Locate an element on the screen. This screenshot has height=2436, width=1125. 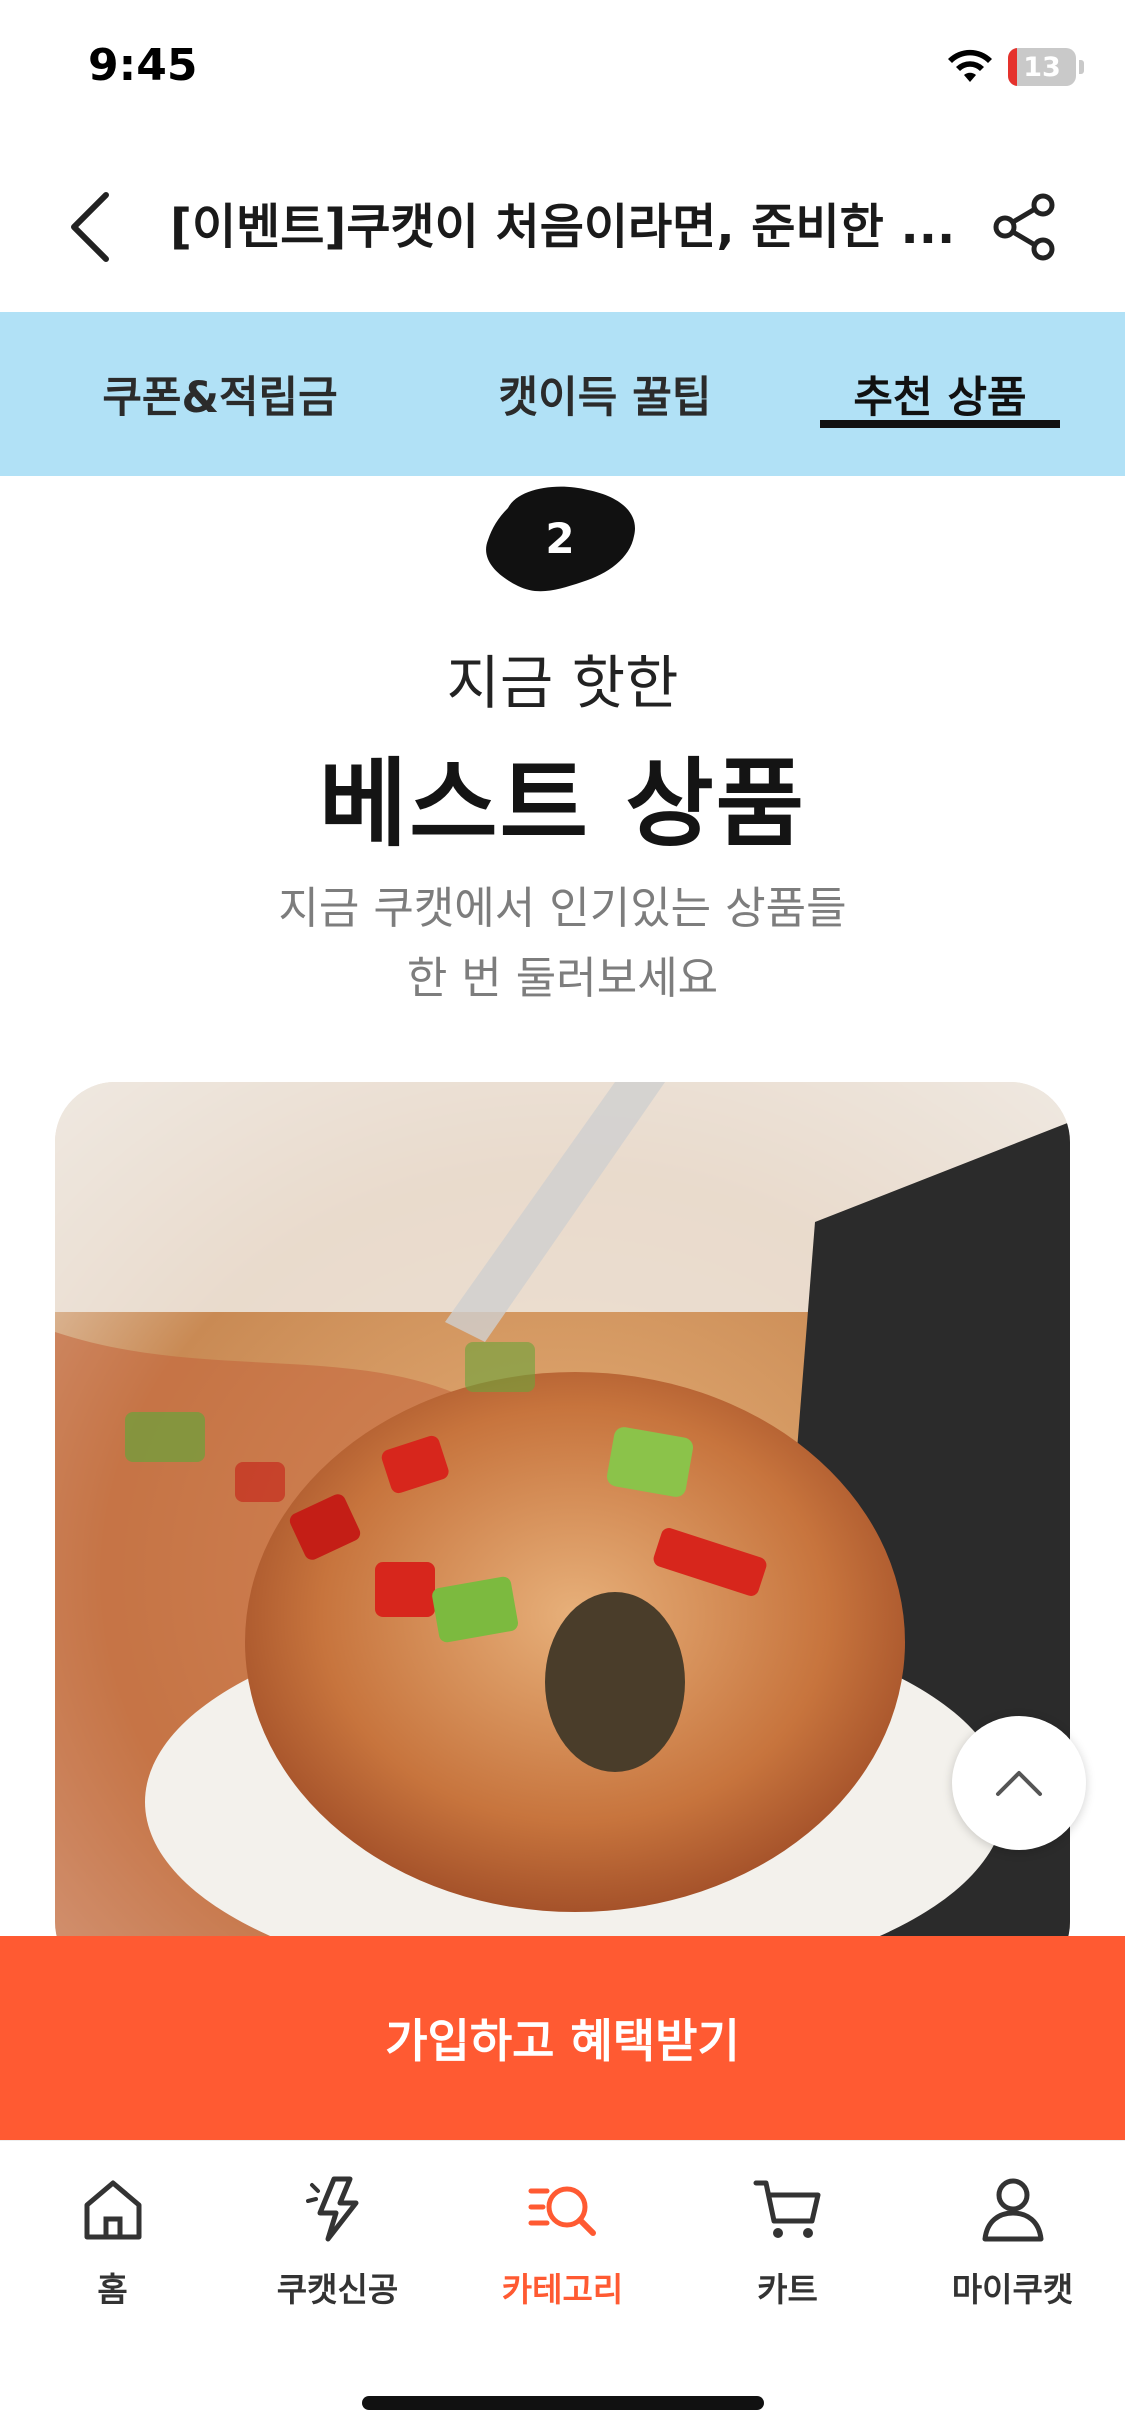
step-number: 2 is located at coordinates (560, 538).